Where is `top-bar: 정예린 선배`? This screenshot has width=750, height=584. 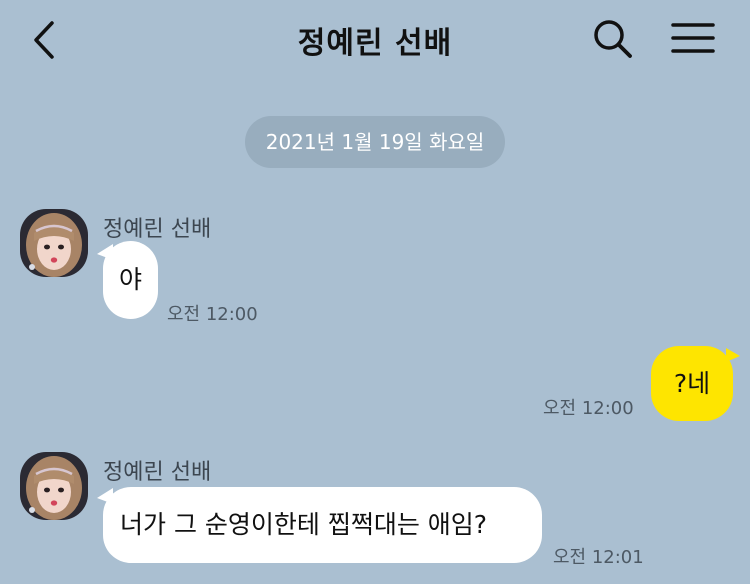 top-bar: 정예린 선배 is located at coordinates (375, 40).